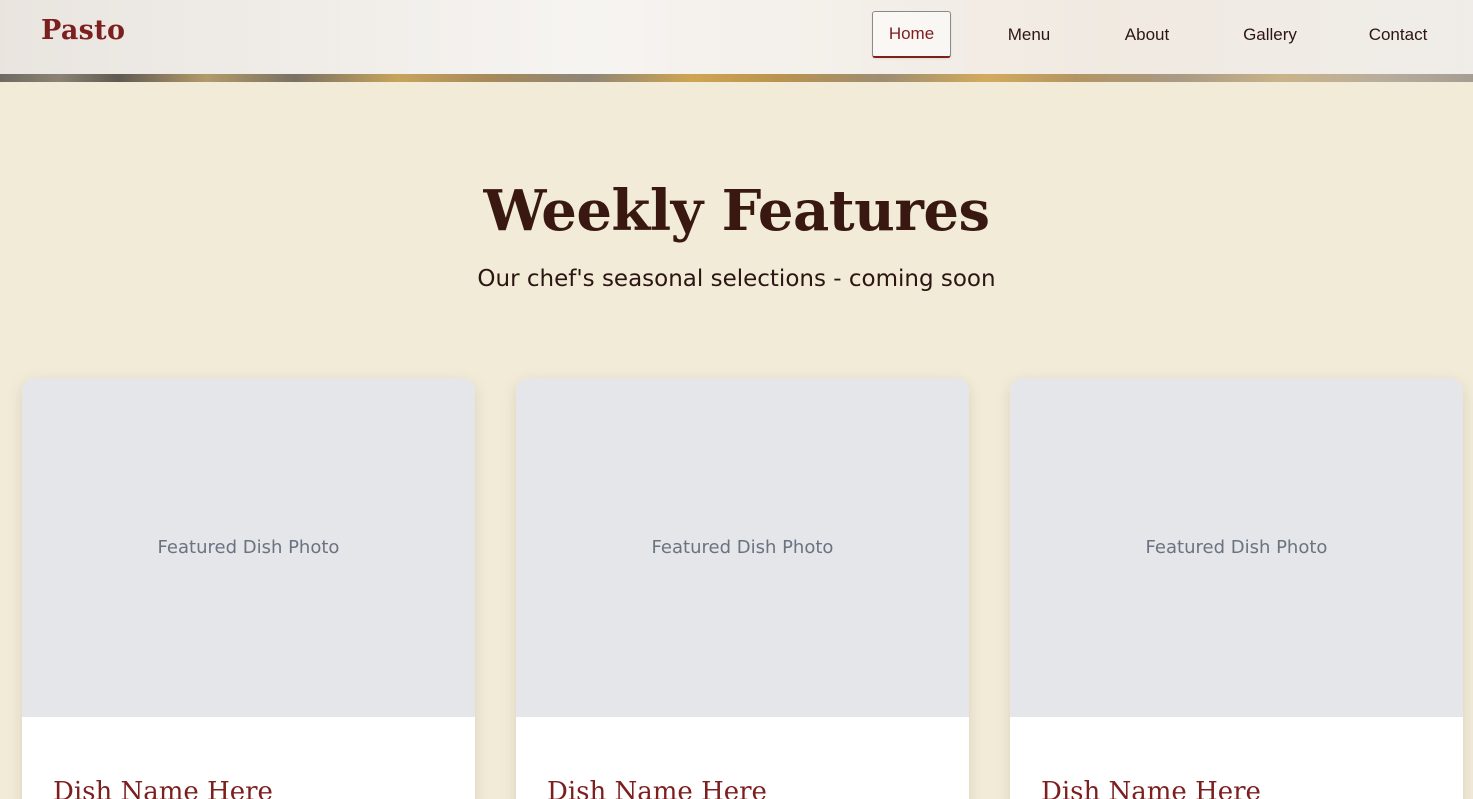 Image resolution: width=1473 pixels, height=799 pixels. I want to click on site-header: Pasto Home Menu About Gallery Contact, so click(736, 41).